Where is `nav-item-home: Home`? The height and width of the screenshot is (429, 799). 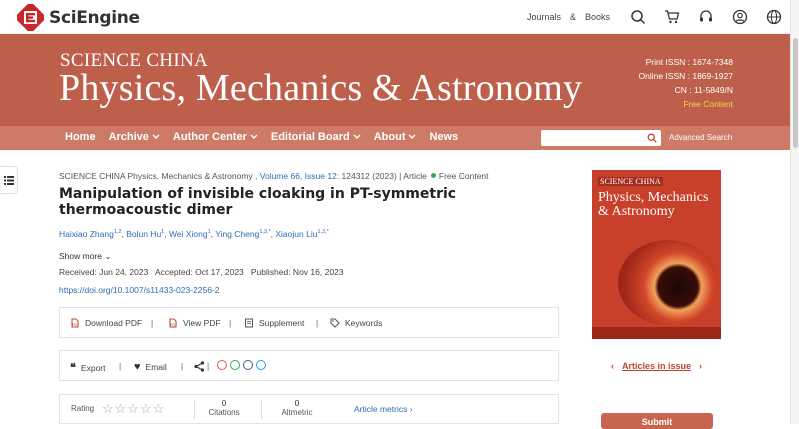
nav-item-home: Home is located at coordinates (80, 137).